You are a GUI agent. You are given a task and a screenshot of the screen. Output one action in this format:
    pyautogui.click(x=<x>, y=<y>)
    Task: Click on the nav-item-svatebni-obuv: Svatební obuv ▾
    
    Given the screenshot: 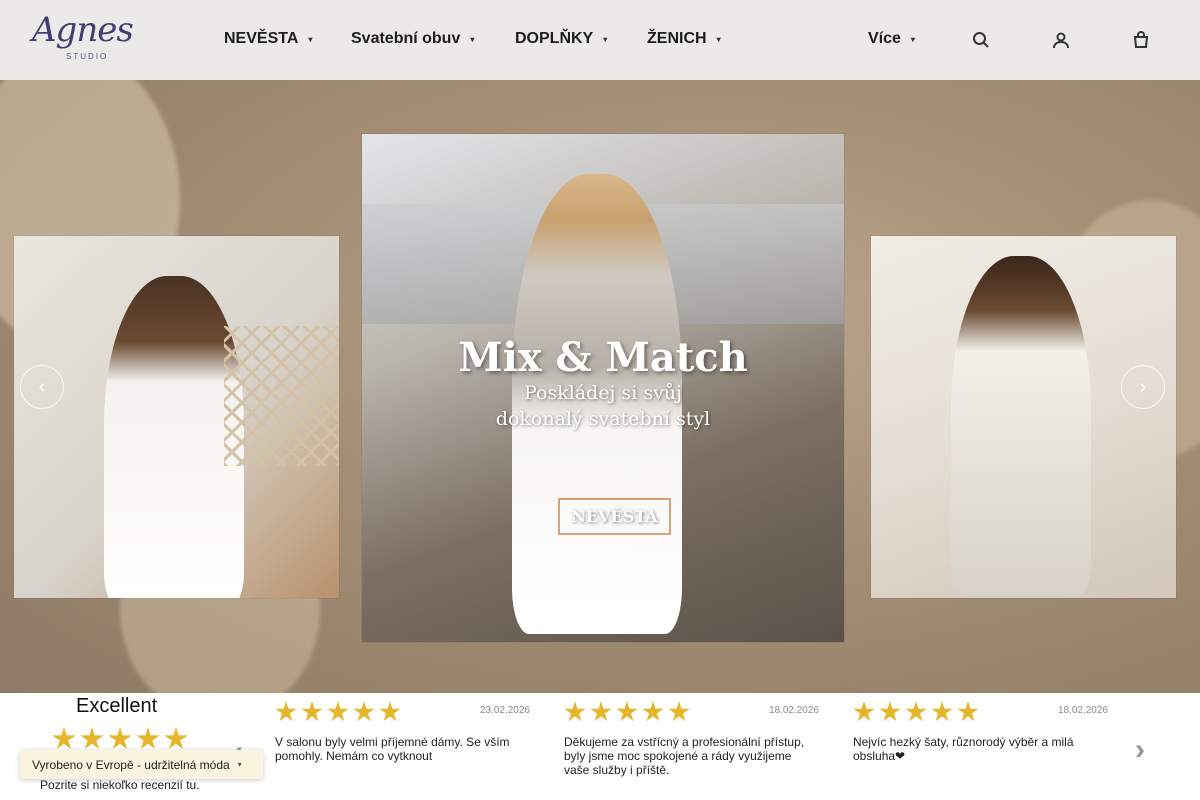 What is the action you would take?
    pyautogui.click(x=412, y=39)
    